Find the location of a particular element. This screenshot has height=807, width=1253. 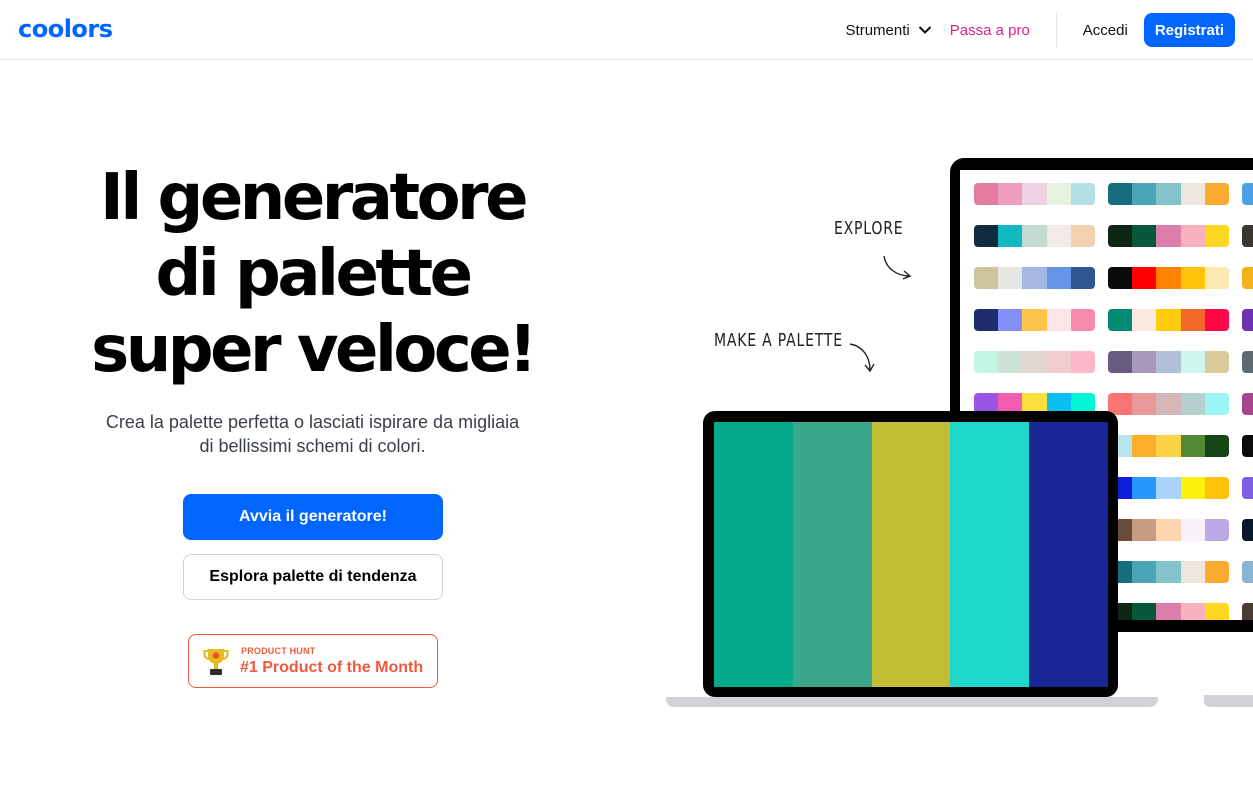

hero-title-line-1: Il generatore is located at coordinates (314, 198).